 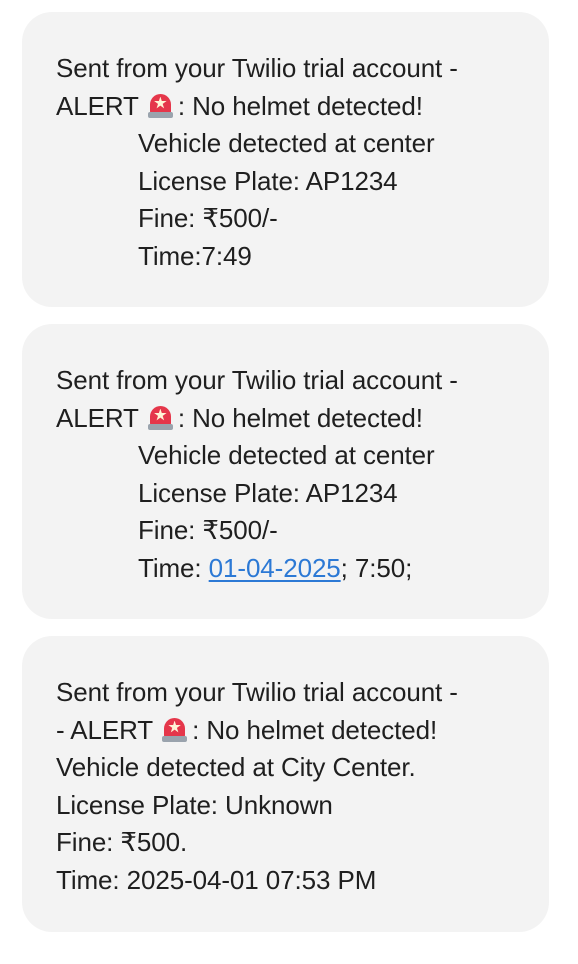 What do you see at coordinates (216, 879) in the screenshot?
I see `alert-time: Time: 2025-04-01 07:53 PM` at bounding box center [216, 879].